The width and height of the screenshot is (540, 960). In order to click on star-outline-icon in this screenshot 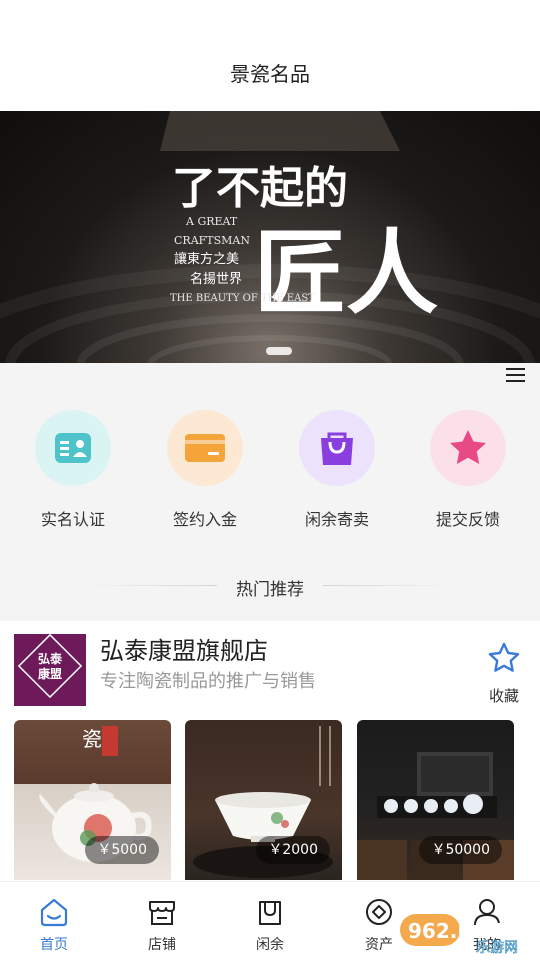, I will do `click(504, 657)`.